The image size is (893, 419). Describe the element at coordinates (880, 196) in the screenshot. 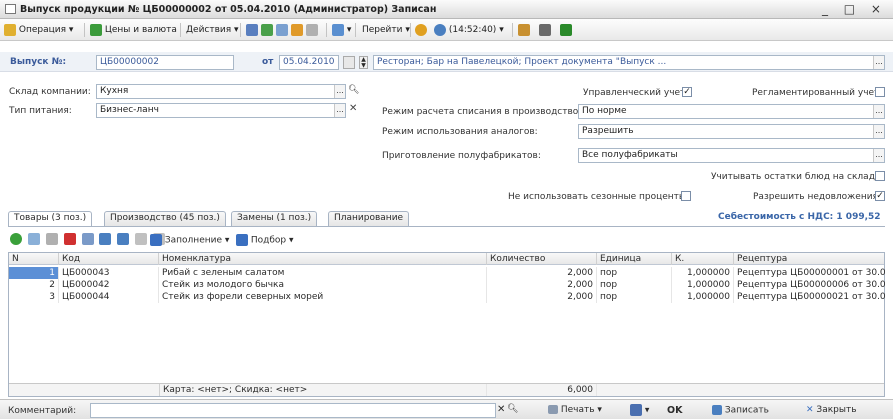

I see `shortage-checkbox: ✓` at that location.